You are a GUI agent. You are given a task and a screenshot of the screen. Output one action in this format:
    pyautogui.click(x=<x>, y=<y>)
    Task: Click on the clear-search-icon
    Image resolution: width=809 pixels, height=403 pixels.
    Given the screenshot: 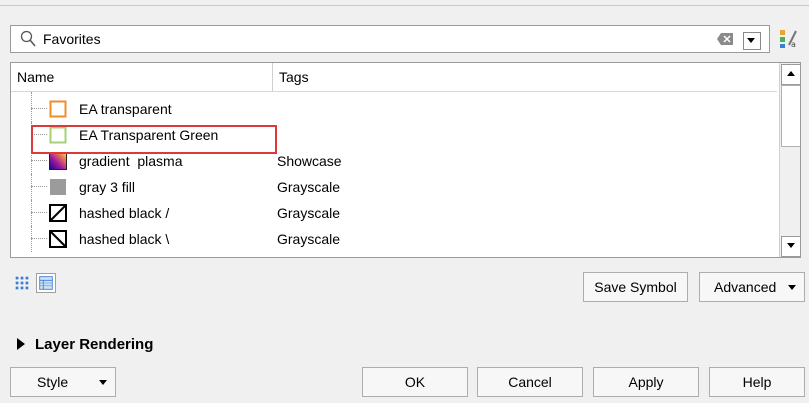 What is the action you would take?
    pyautogui.click(x=725, y=39)
    